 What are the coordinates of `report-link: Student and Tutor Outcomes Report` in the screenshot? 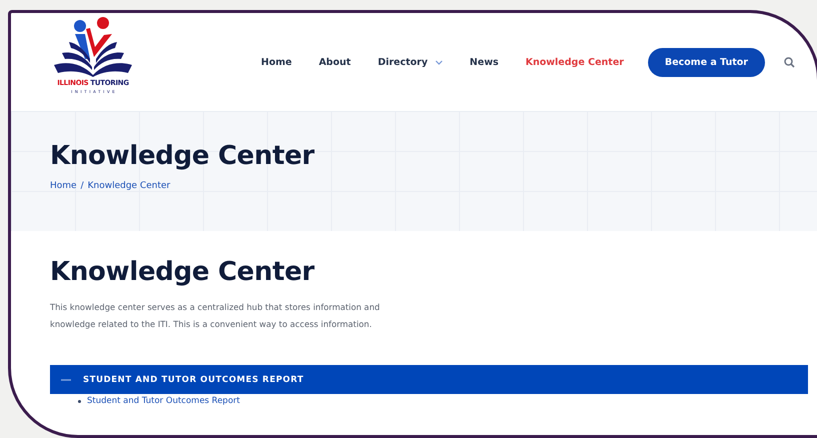 It's located at (163, 401).